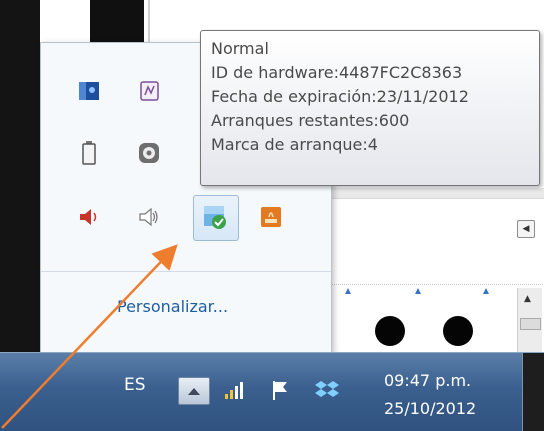 The height and width of the screenshot is (431, 544). What do you see at coordinates (437, 291) in the screenshot?
I see `ruler-markers` at bounding box center [437, 291].